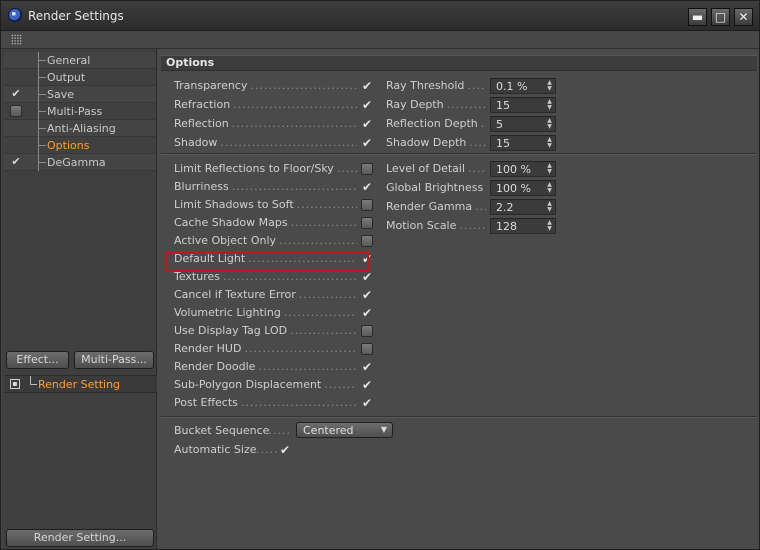 The image size is (760, 550). What do you see at coordinates (697, 17) in the screenshot?
I see `minimize-button: ▬` at bounding box center [697, 17].